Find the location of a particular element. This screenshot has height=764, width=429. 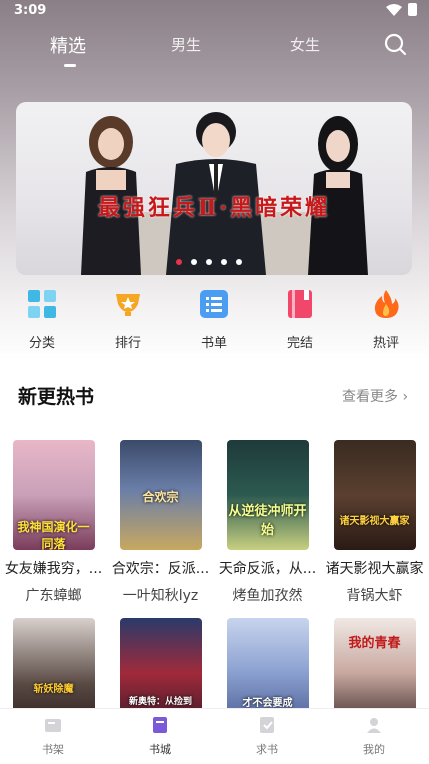

book-cover: 合欢宗 is located at coordinates (160, 495).